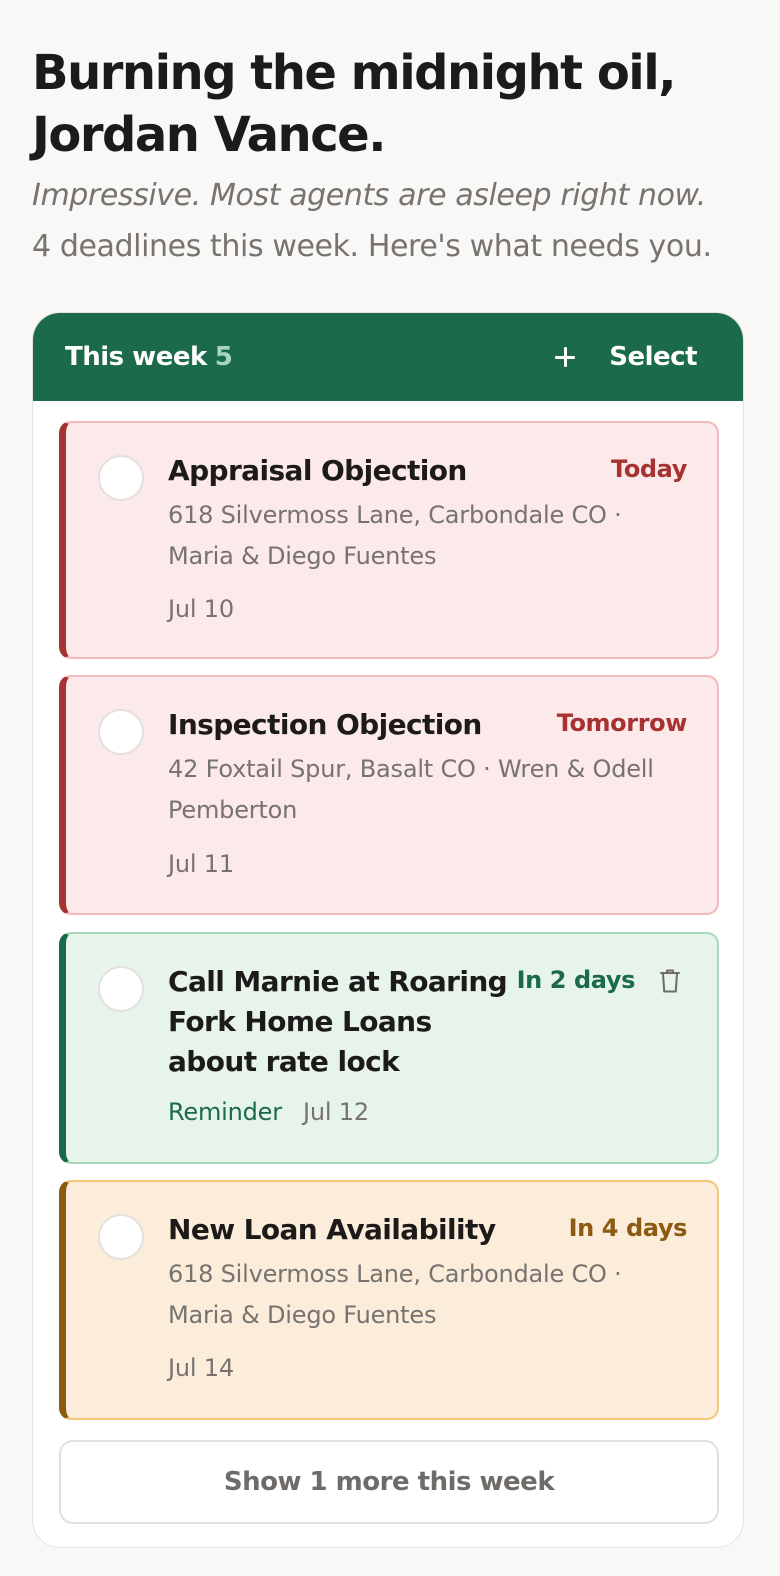 The width and height of the screenshot is (780, 1576). I want to click on task-count-badge: 5, so click(223, 357).